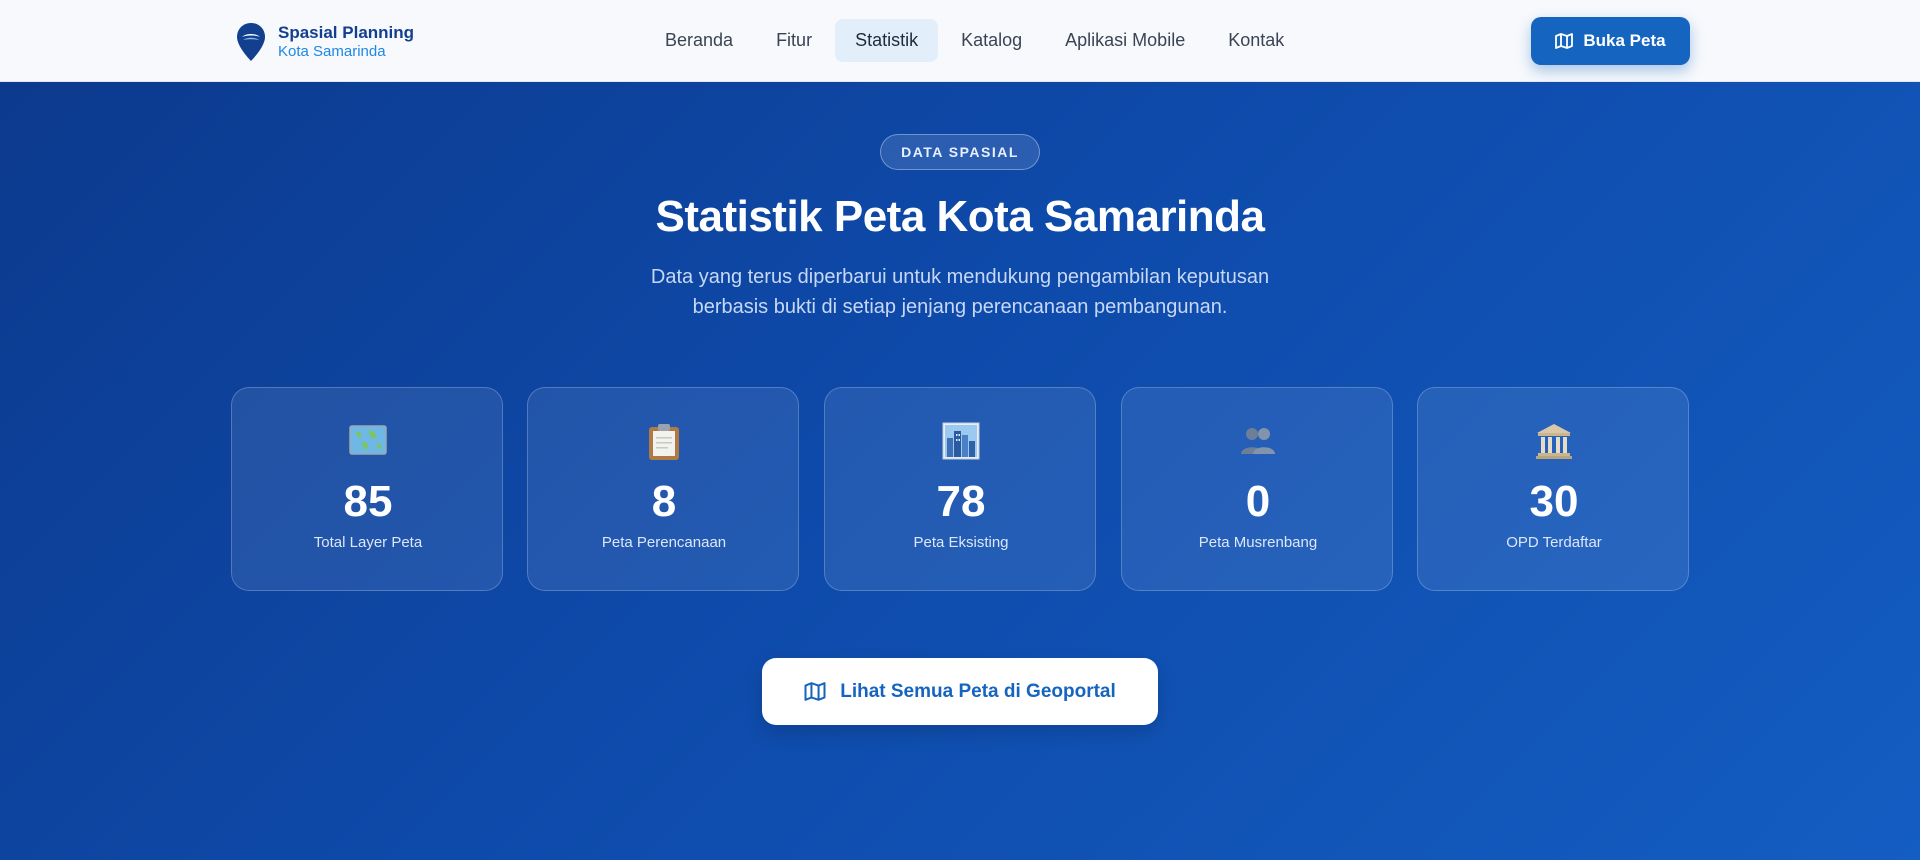 Image resolution: width=1920 pixels, height=860 pixels. Describe the element at coordinates (1256, 40) in the screenshot. I see `nav-item-kontak: Kontak` at that location.